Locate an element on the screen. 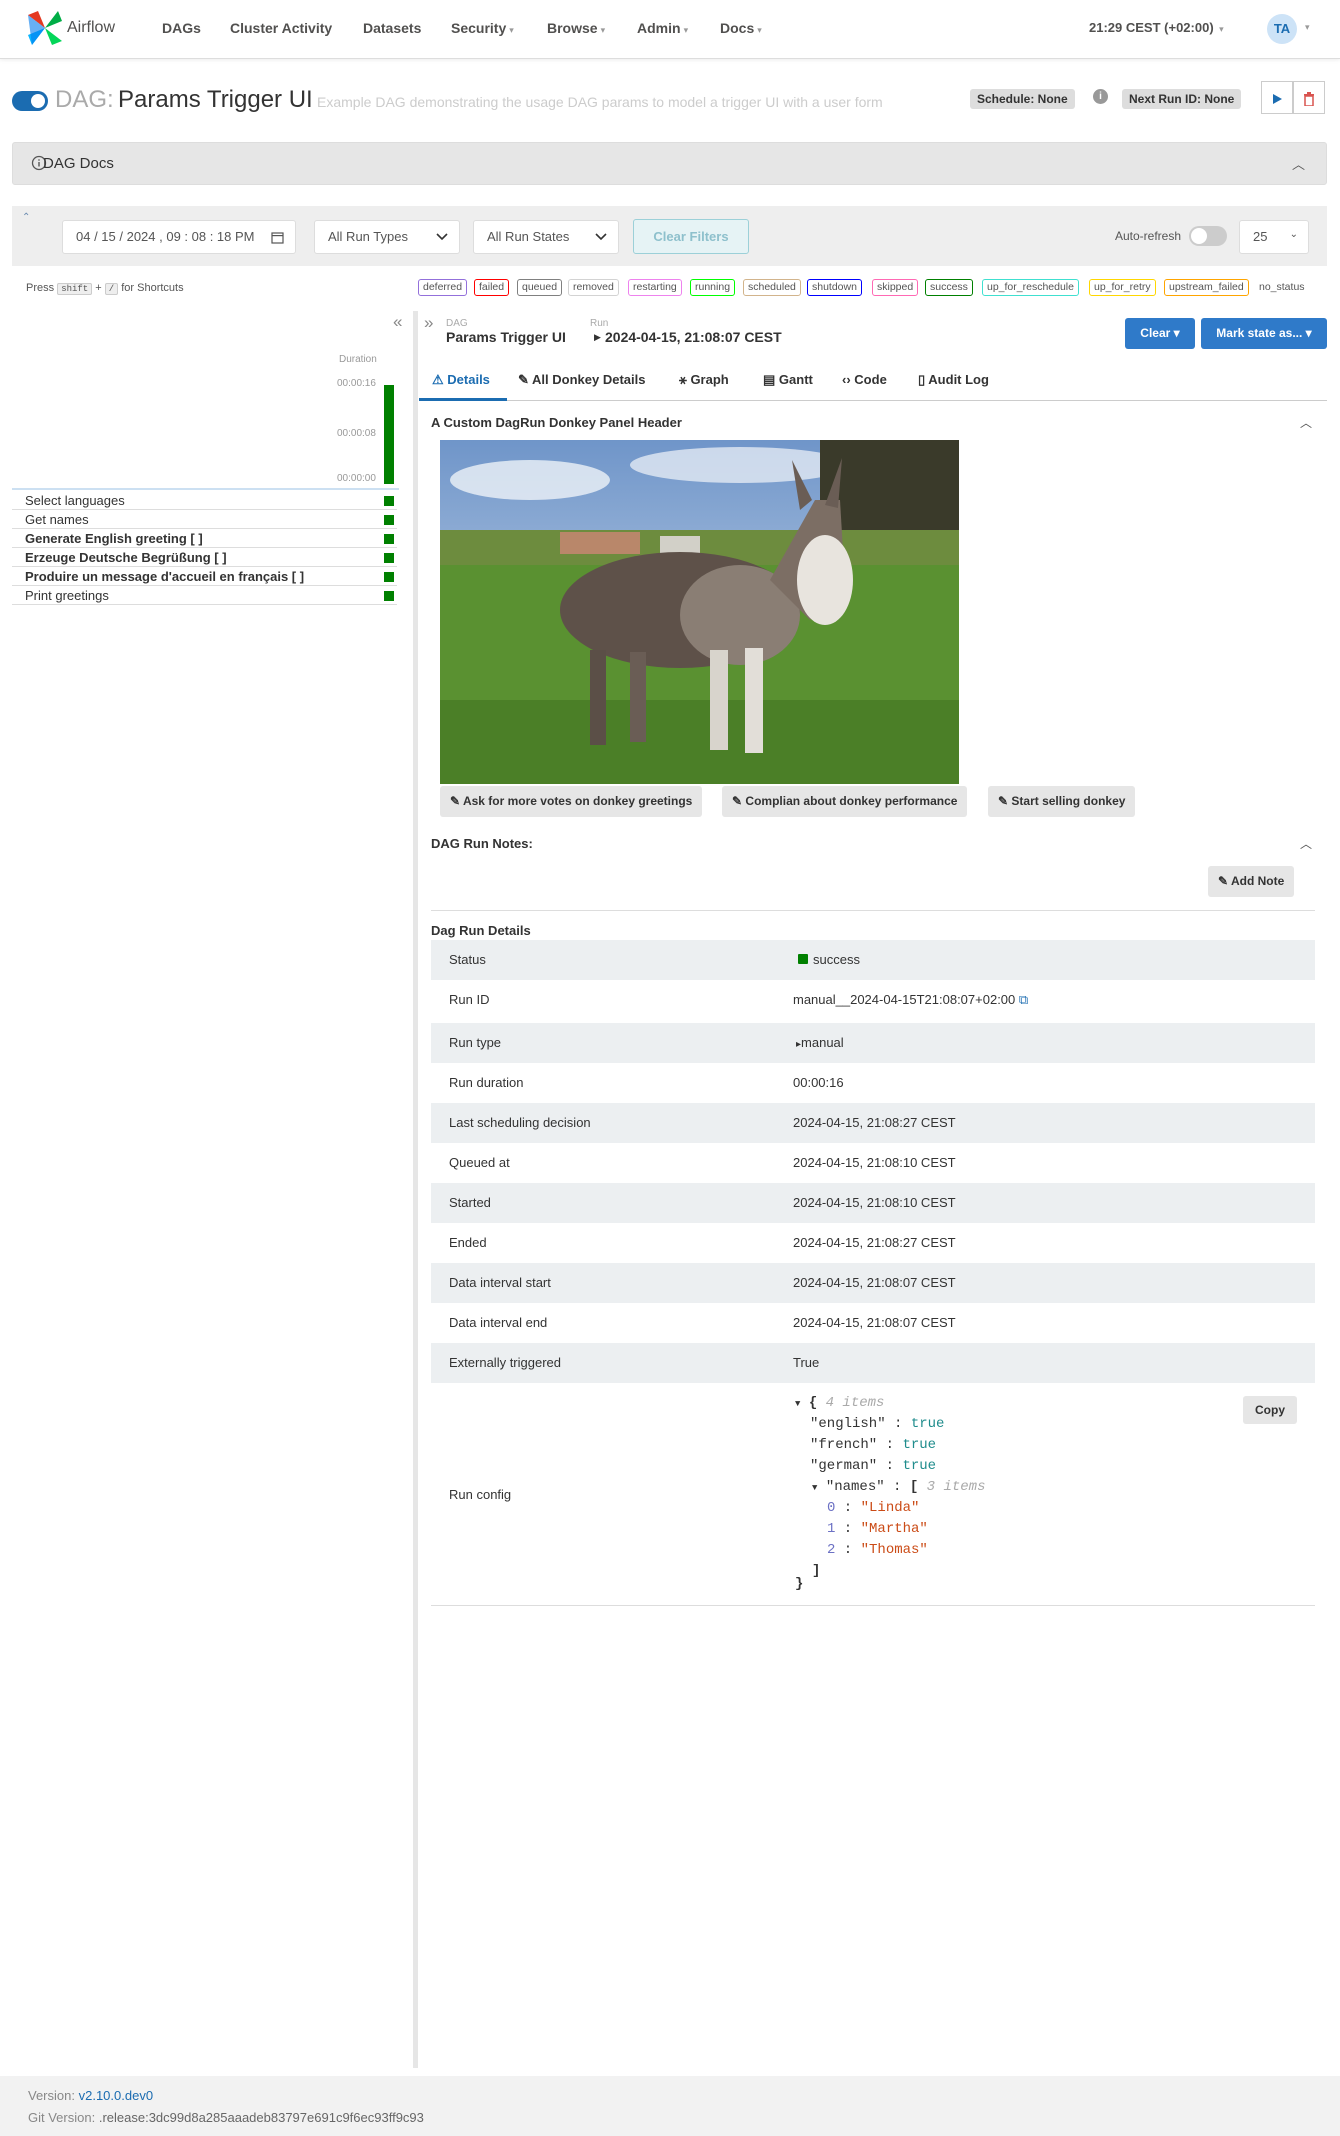 The image size is (1340, 2136). json-root: ▼ { 4 items is located at coordinates (839, 1403).